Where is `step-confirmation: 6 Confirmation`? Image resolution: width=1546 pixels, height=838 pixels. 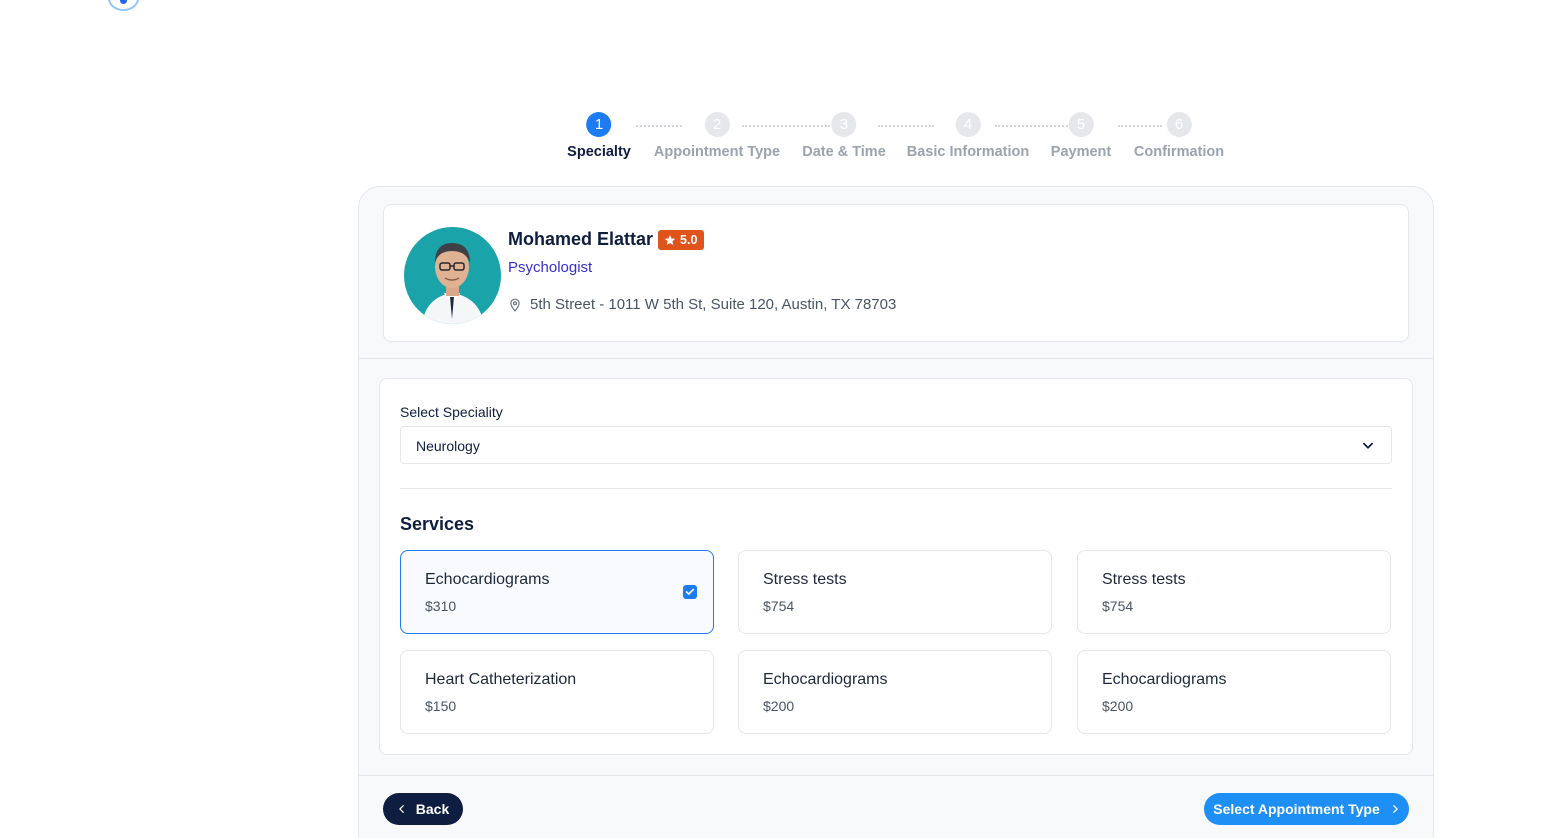
step-confirmation: 6 Confirmation is located at coordinates (1179, 136).